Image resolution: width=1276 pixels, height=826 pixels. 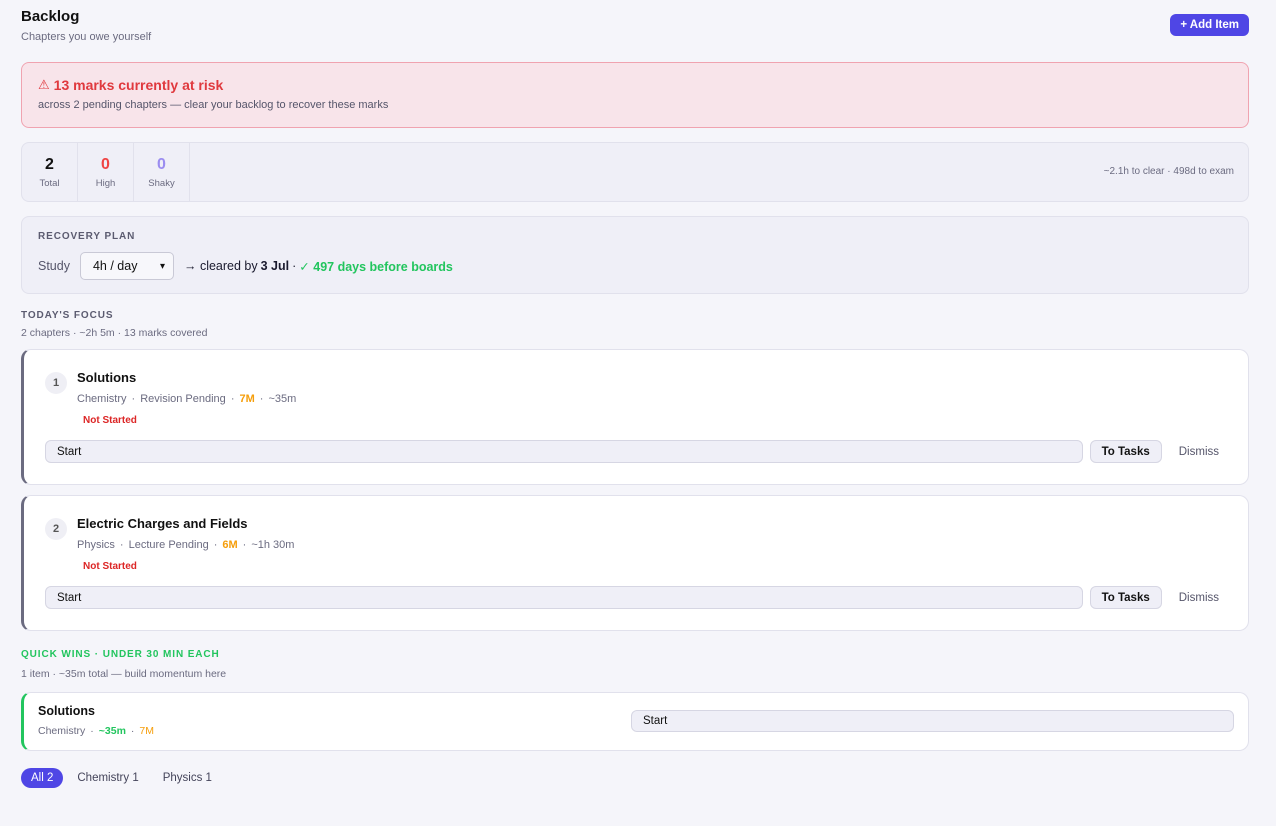 I want to click on task-number: 2, so click(x=56, y=529).